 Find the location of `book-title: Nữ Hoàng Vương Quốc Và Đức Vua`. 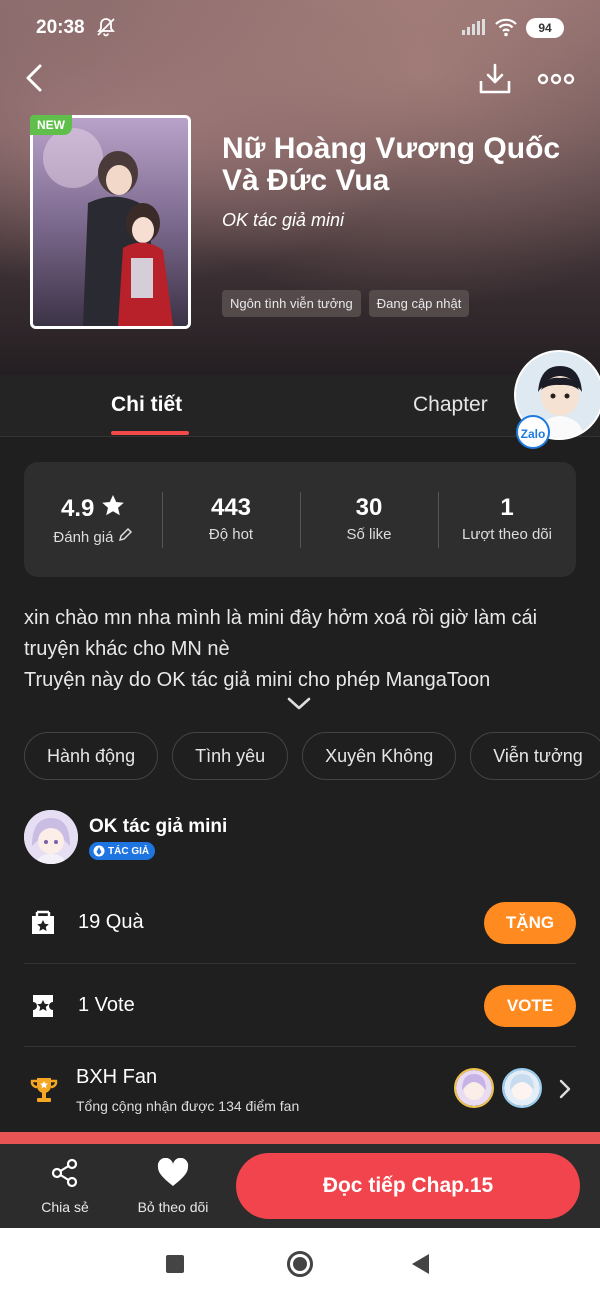

book-title: Nữ Hoàng Vương Quốc Và Đức Vua is located at coordinates (397, 165).